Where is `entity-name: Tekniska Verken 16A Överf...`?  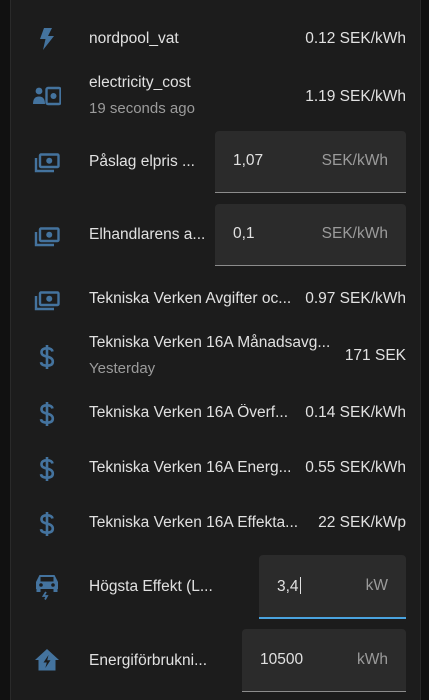 entity-name: Tekniska Verken 16A Överf... is located at coordinates (189, 412).